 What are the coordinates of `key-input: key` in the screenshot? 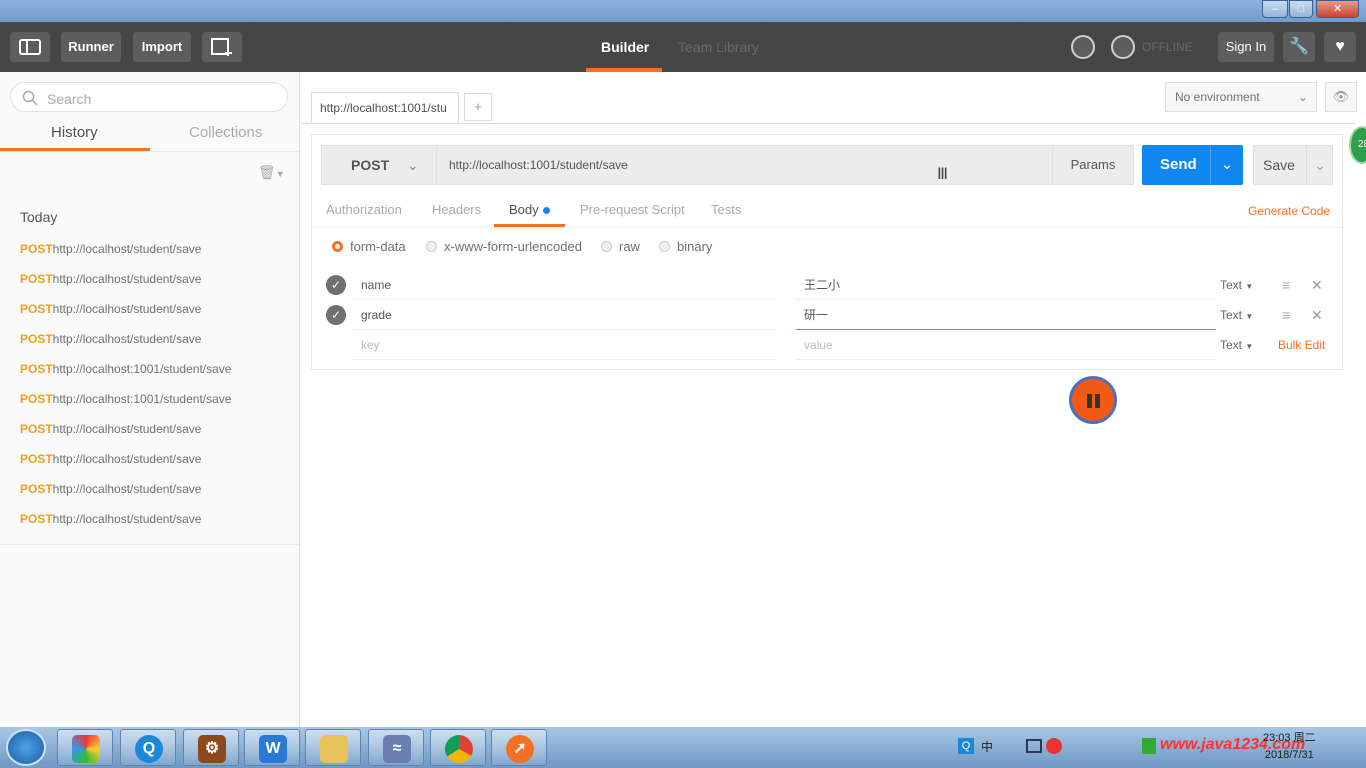 It's located at (564, 345).